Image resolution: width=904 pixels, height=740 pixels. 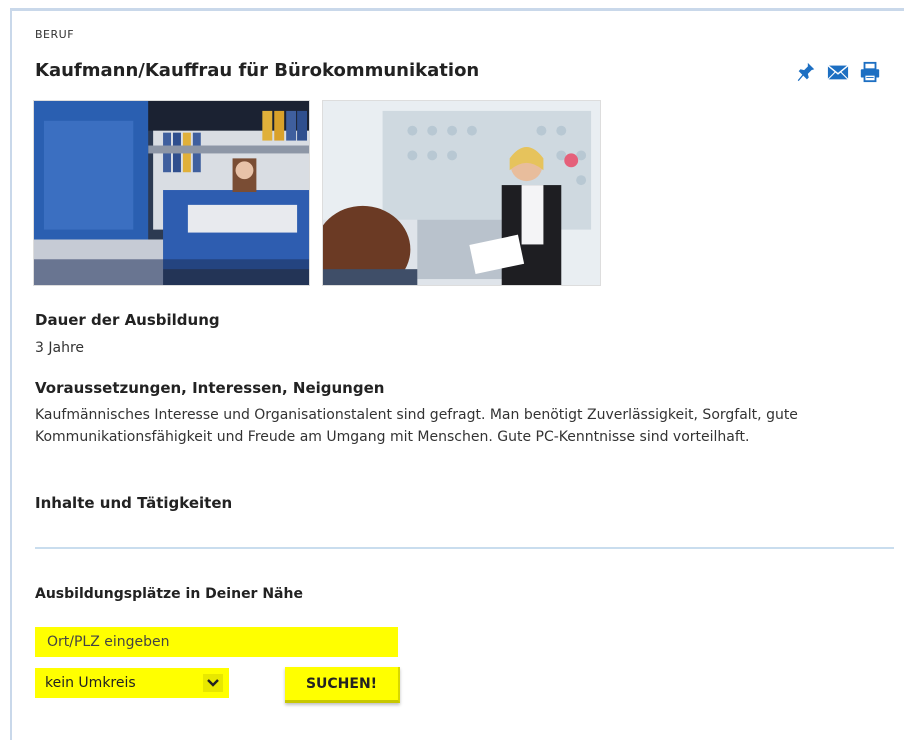 I want to click on print-icon, so click(x=870, y=72).